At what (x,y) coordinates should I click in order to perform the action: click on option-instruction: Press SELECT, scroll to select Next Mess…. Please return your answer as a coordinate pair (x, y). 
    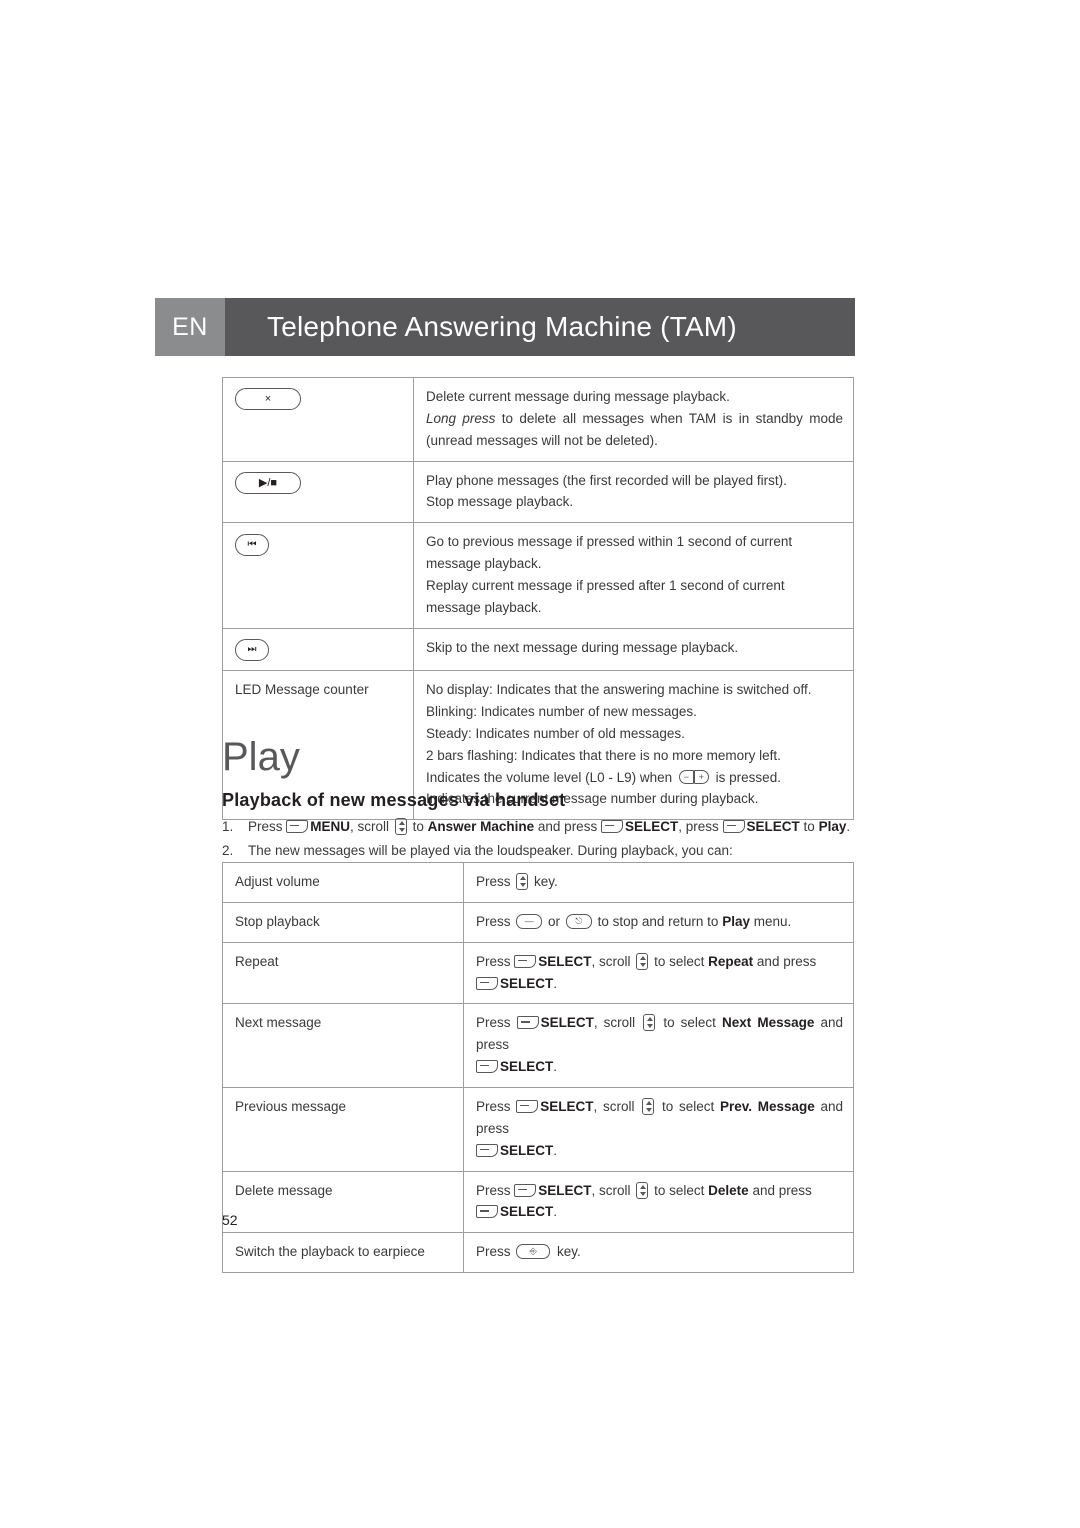
    Looking at the image, I should click on (658, 1046).